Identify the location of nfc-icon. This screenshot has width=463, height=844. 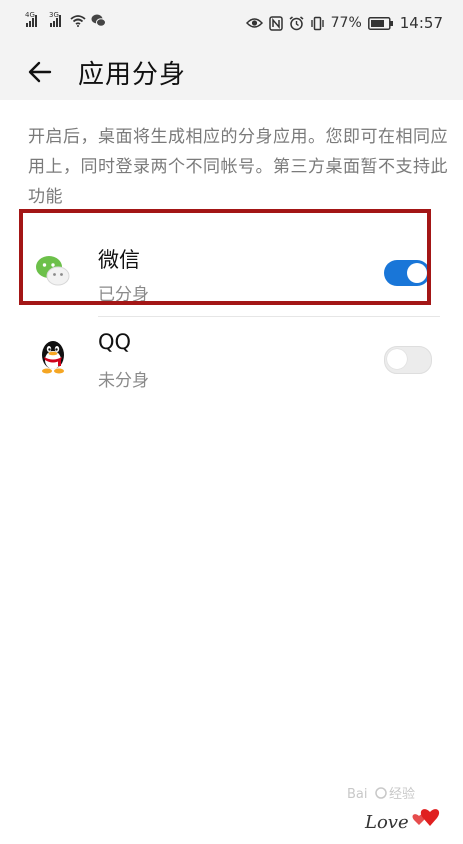
(275, 23).